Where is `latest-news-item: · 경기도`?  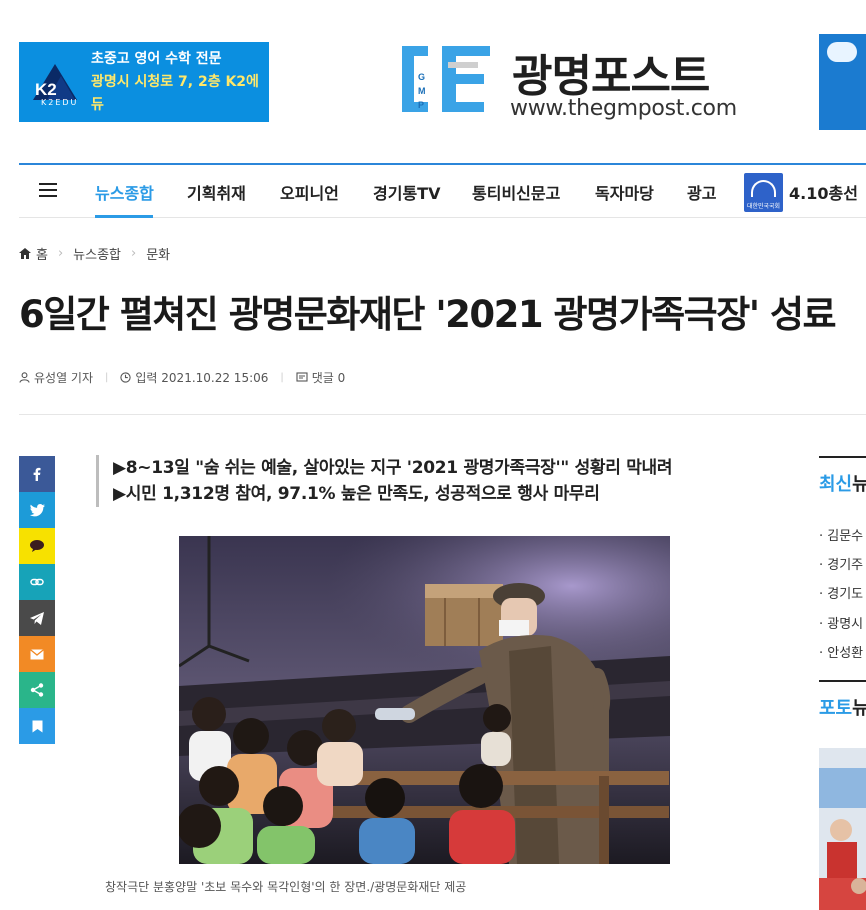 latest-news-item: · 경기도 is located at coordinates (842, 592).